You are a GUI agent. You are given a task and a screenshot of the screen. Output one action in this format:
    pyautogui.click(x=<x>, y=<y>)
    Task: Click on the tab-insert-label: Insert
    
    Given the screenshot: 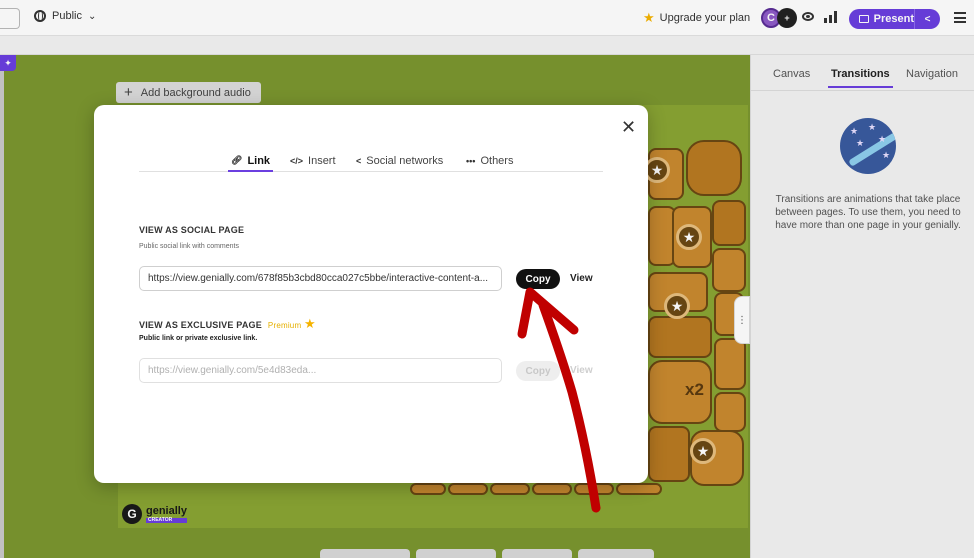 What is the action you would take?
    pyautogui.click(x=322, y=160)
    